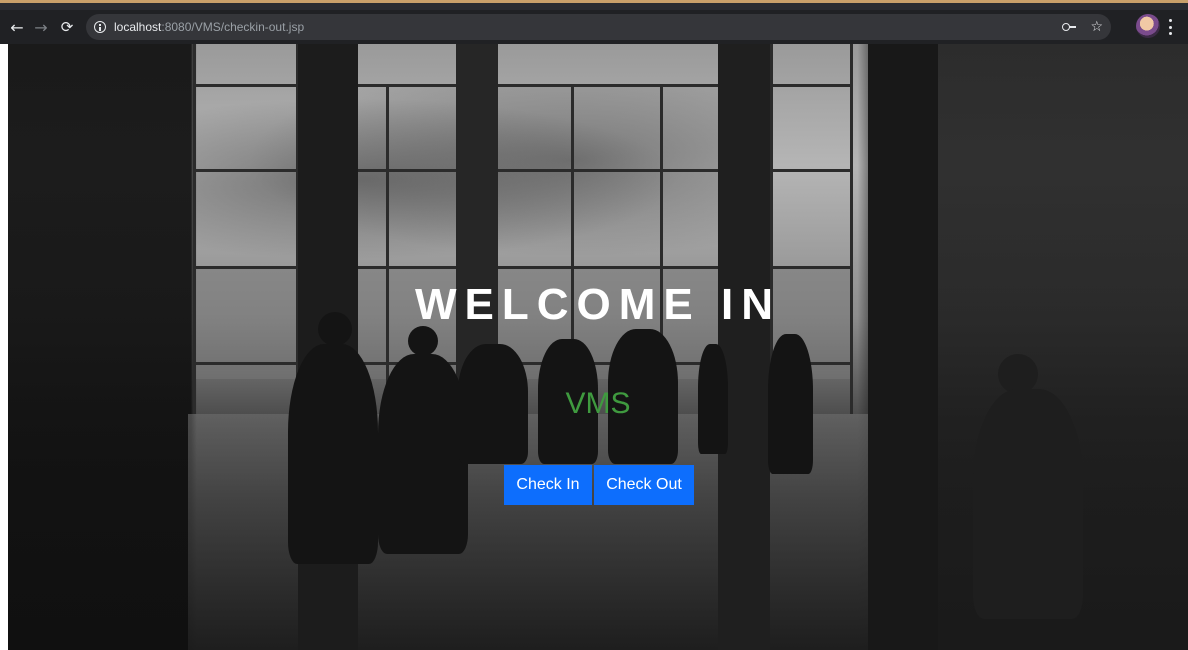  I want to click on avatar, so click(1148, 26).